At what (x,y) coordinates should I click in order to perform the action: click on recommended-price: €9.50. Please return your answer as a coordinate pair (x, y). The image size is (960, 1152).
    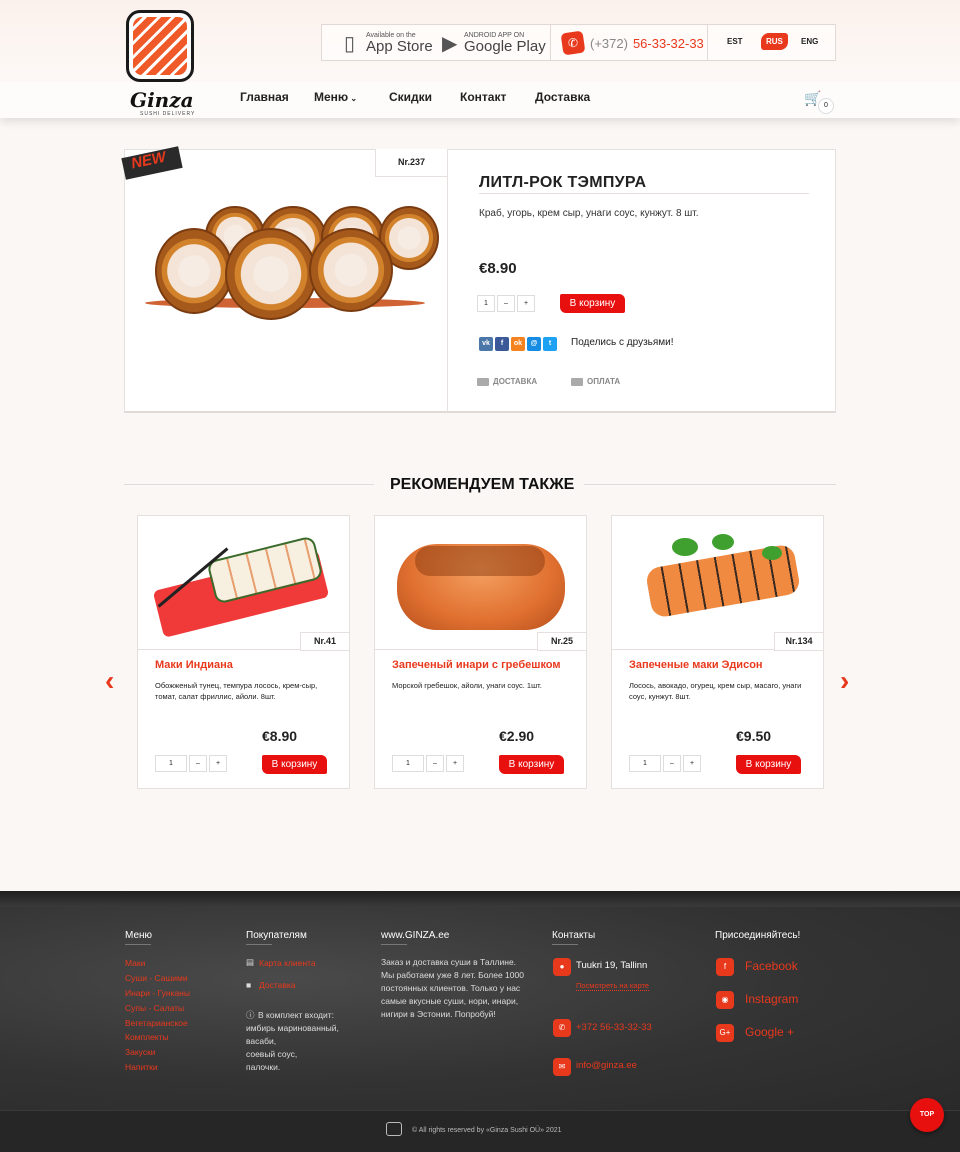
    Looking at the image, I should click on (754, 736).